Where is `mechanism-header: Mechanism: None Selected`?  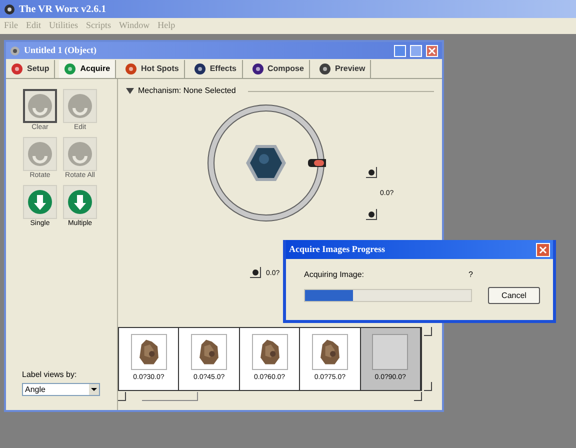
mechanism-header: Mechanism: None Selected is located at coordinates (187, 91).